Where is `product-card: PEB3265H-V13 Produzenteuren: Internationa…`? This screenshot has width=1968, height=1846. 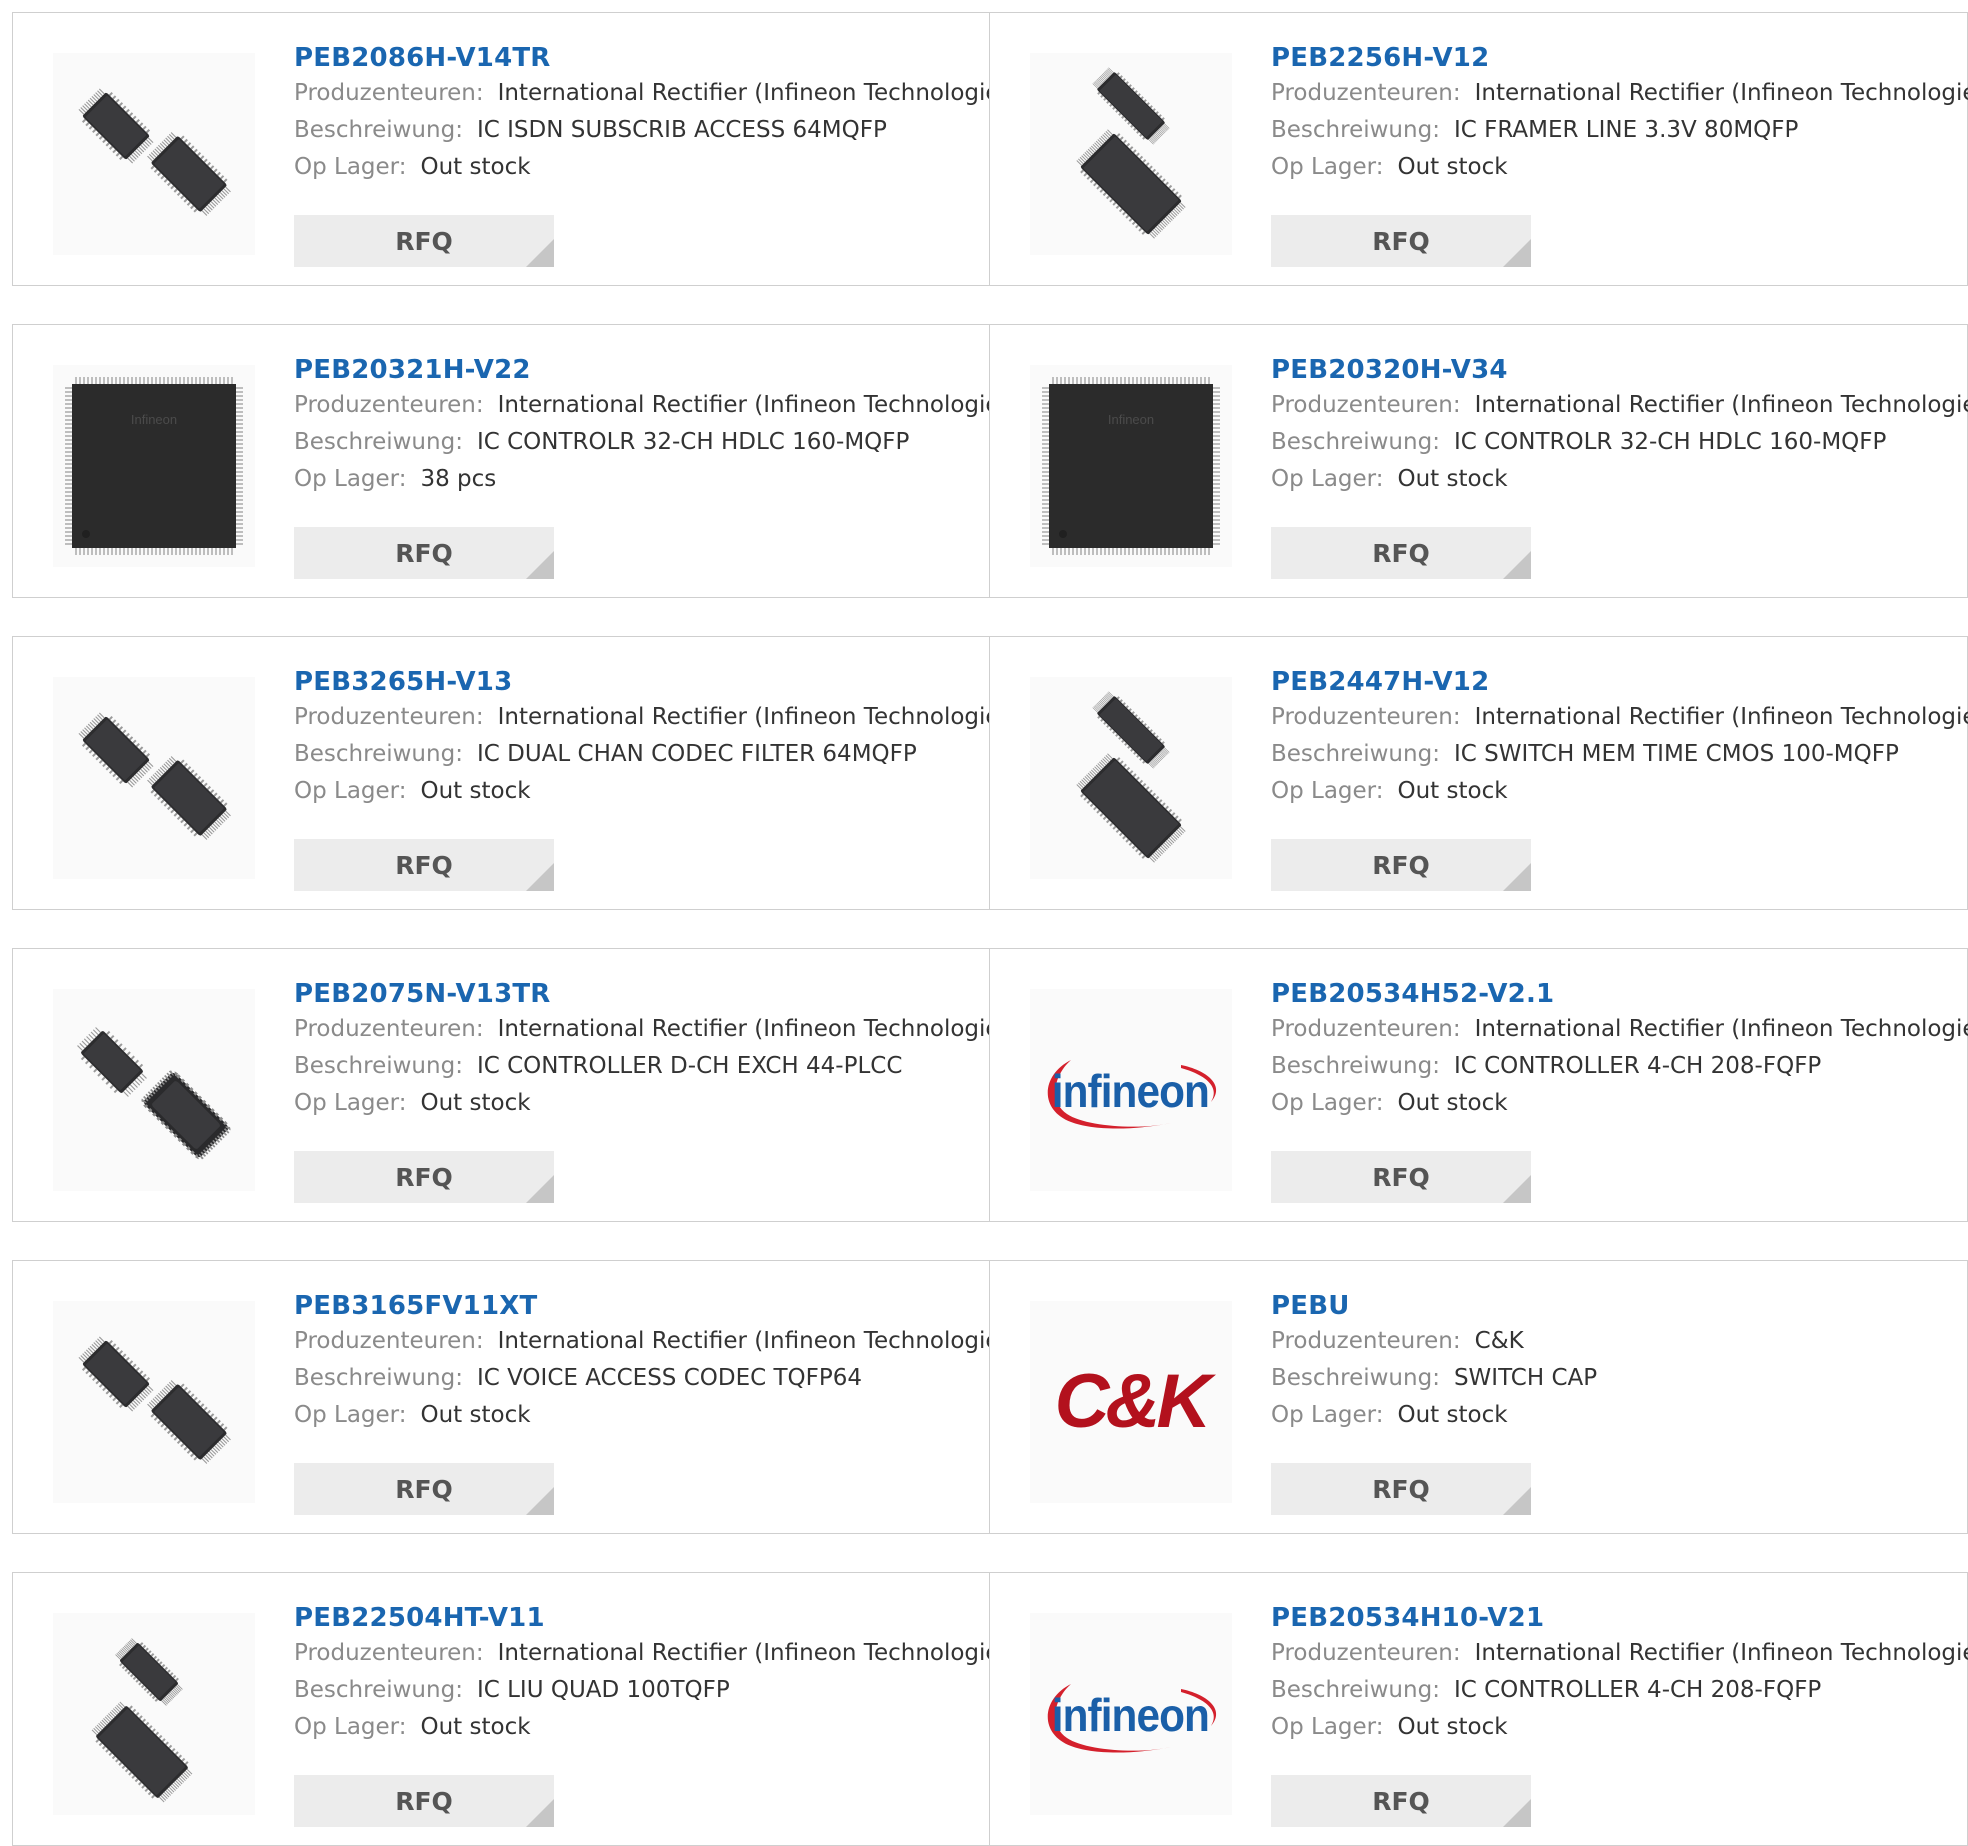
product-card: PEB3265H-V13 Produzenteuren: Internationa… is located at coordinates (516, 773).